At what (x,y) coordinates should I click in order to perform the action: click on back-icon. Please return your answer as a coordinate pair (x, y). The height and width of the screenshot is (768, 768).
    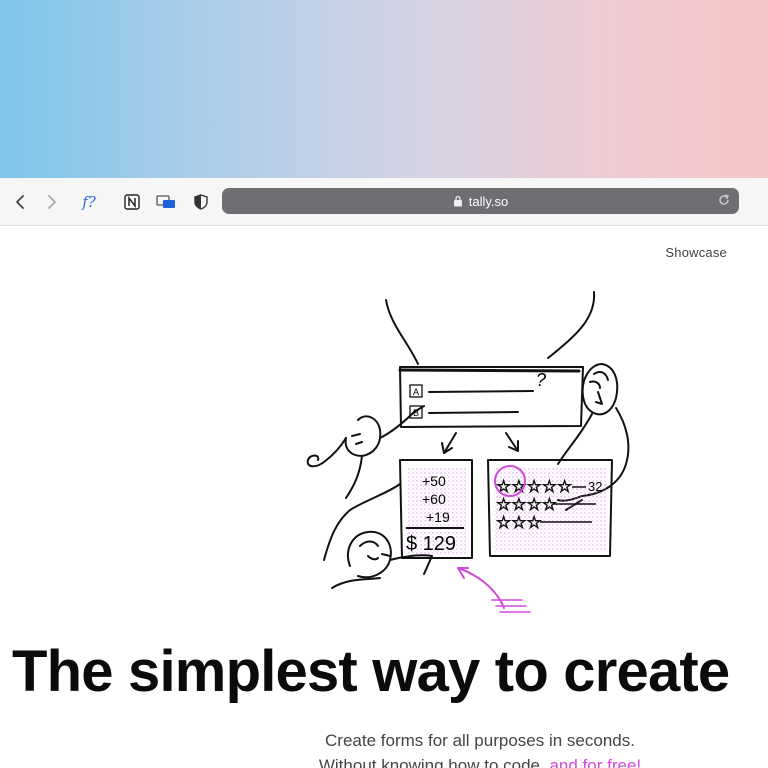
    Looking at the image, I should click on (20, 202).